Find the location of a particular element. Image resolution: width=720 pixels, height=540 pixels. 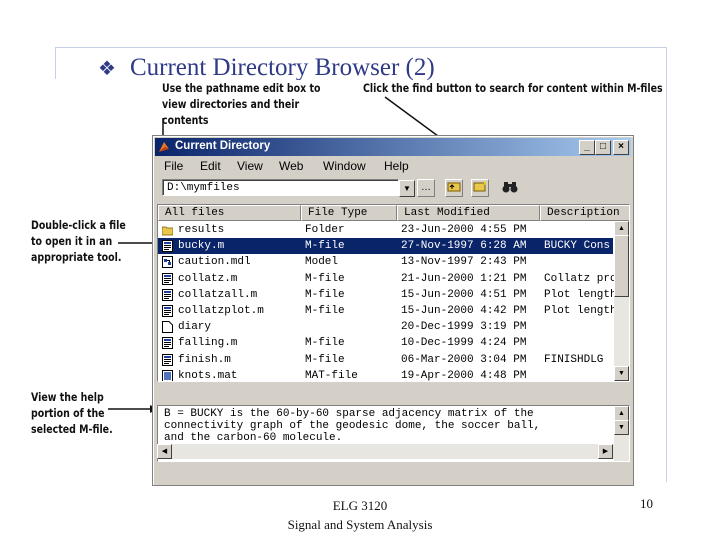

menu-view: View is located at coordinates (250, 166).